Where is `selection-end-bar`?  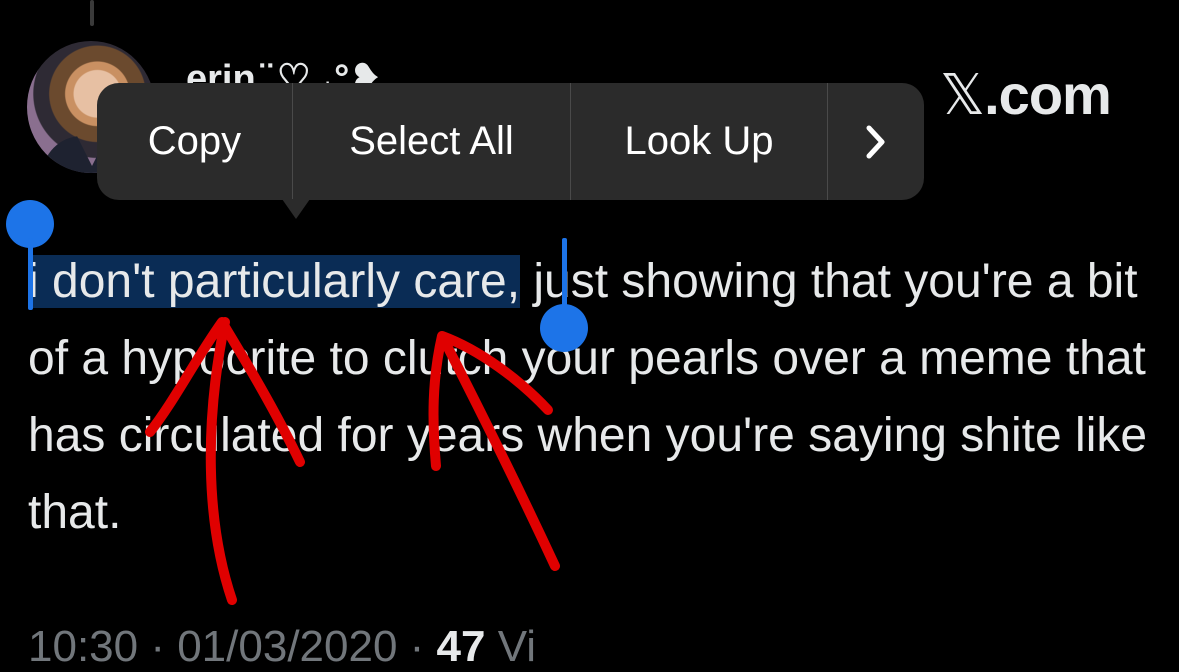 selection-end-bar is located at coordinates (564, 274).